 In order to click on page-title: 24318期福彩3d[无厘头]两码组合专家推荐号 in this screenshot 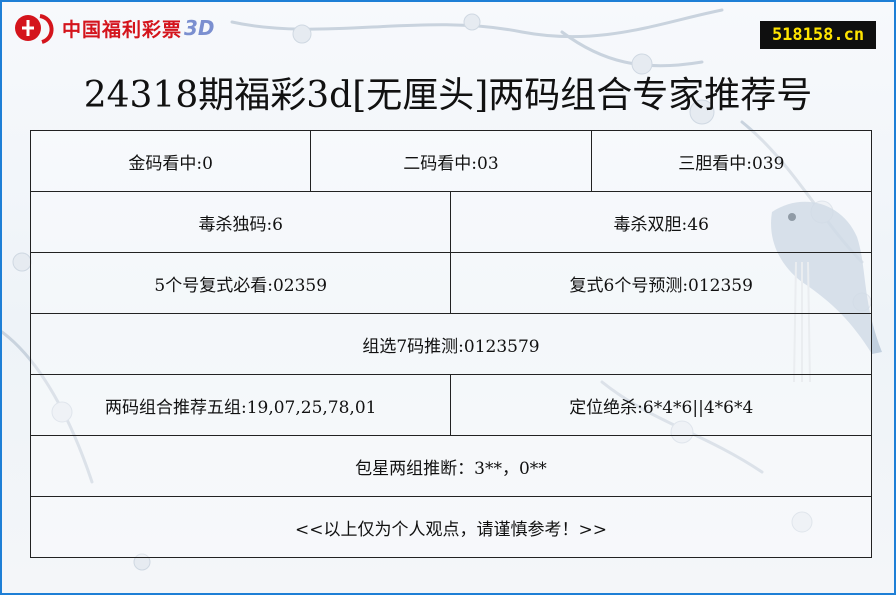, I will do `click(448, 95)`.